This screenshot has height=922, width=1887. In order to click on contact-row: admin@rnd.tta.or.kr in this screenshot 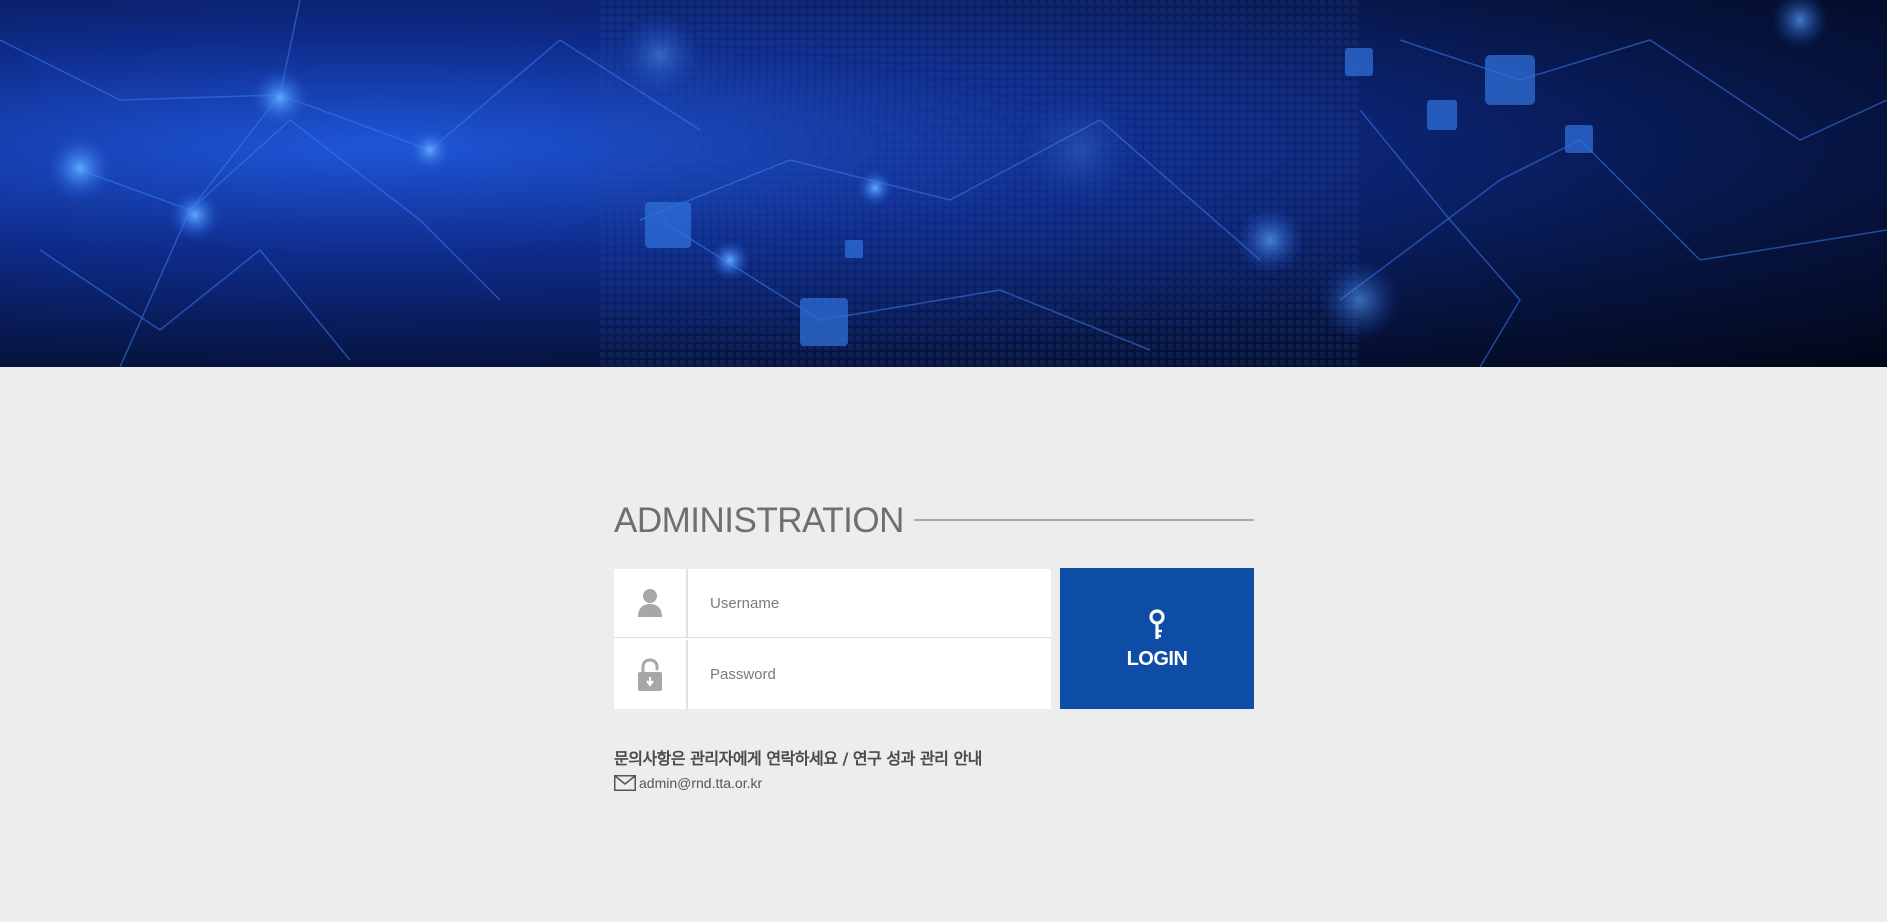, I will do `click(934, 783)`.